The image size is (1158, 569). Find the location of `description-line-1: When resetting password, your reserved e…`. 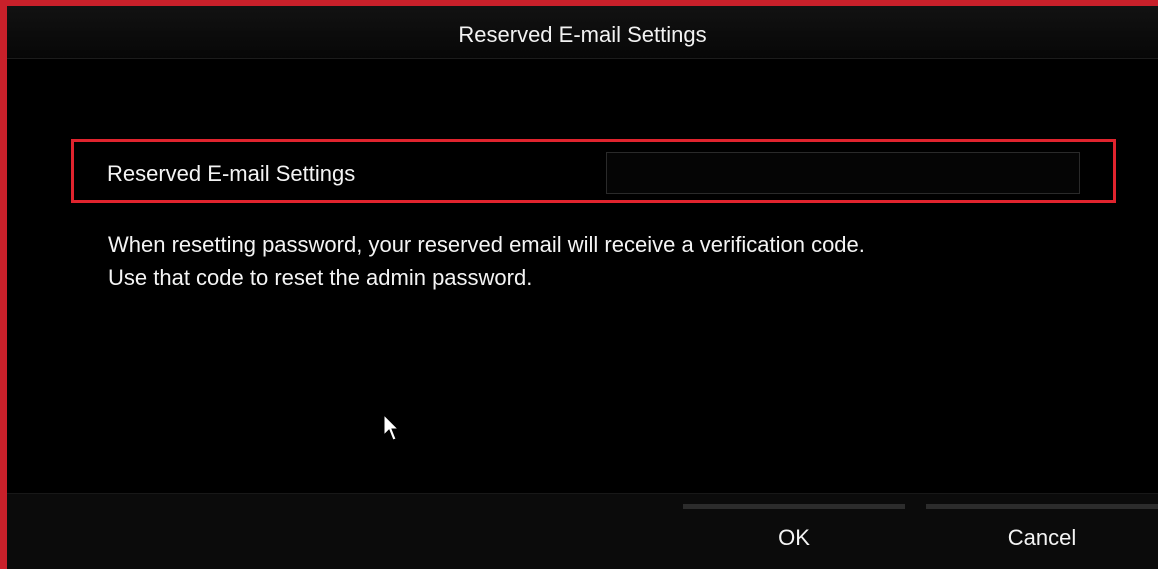

description-line-1: When resetting password, your reserved e… is located at coordinates (486, 244).